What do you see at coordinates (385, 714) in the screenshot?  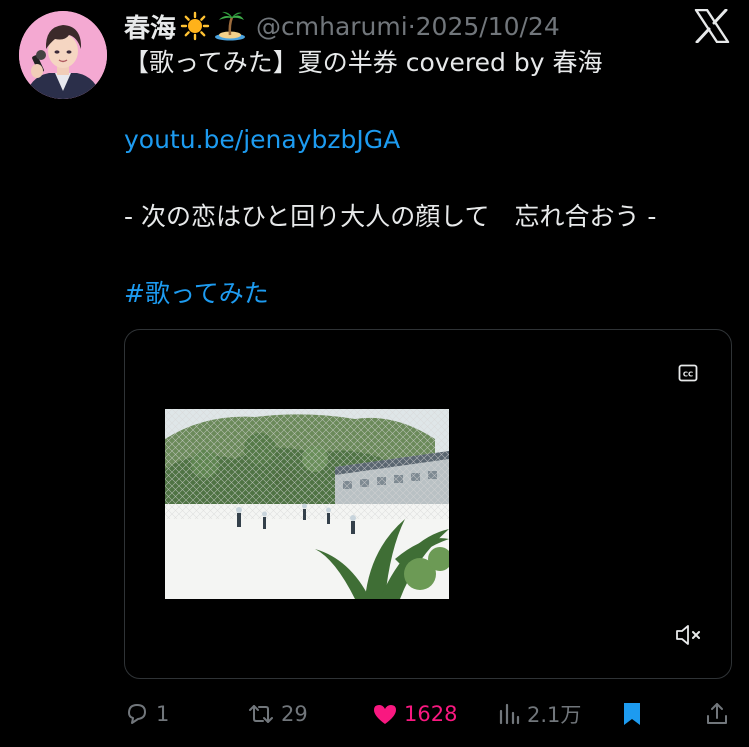 I see `heart-icon` at bounding box center [385, 714].